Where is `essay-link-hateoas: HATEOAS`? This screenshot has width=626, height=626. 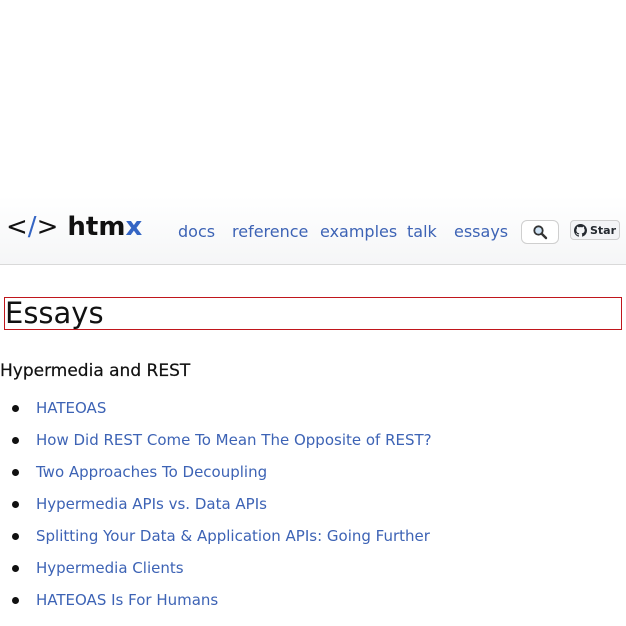
essay-link-hateoas: HATEOAS is located at coordinates (71, 408).